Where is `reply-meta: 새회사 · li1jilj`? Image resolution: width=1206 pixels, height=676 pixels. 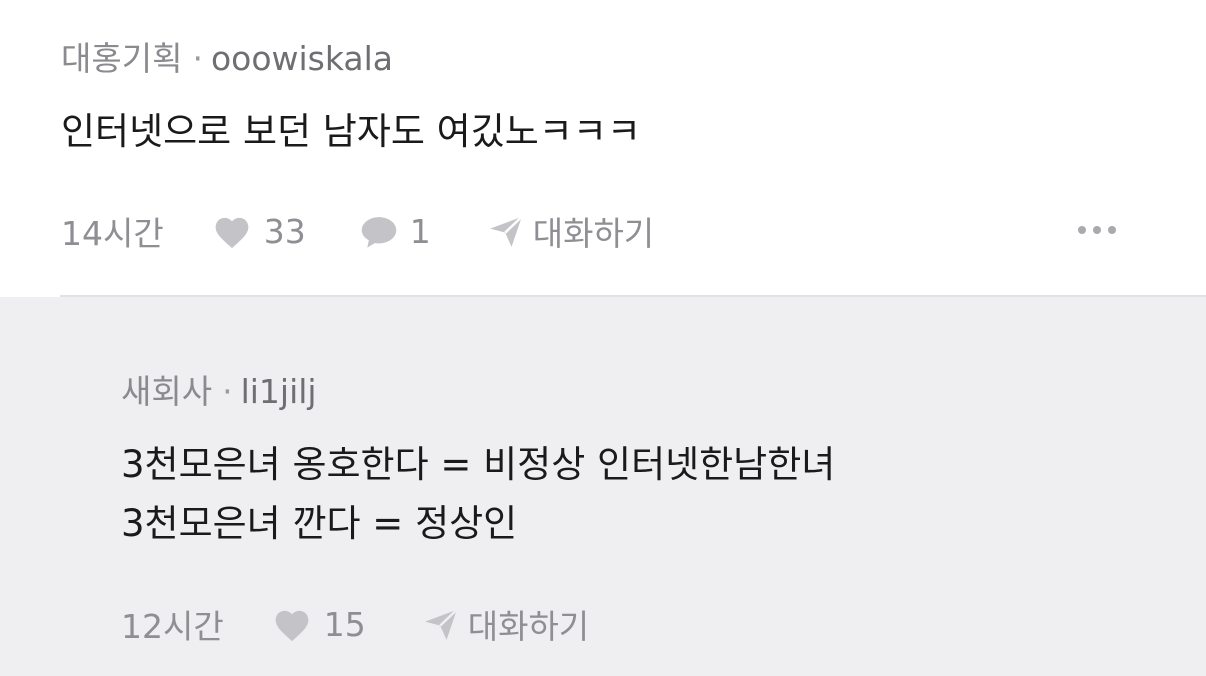
reply-meta: 새회사 · li1jilj is located at coordinates (219, 389).